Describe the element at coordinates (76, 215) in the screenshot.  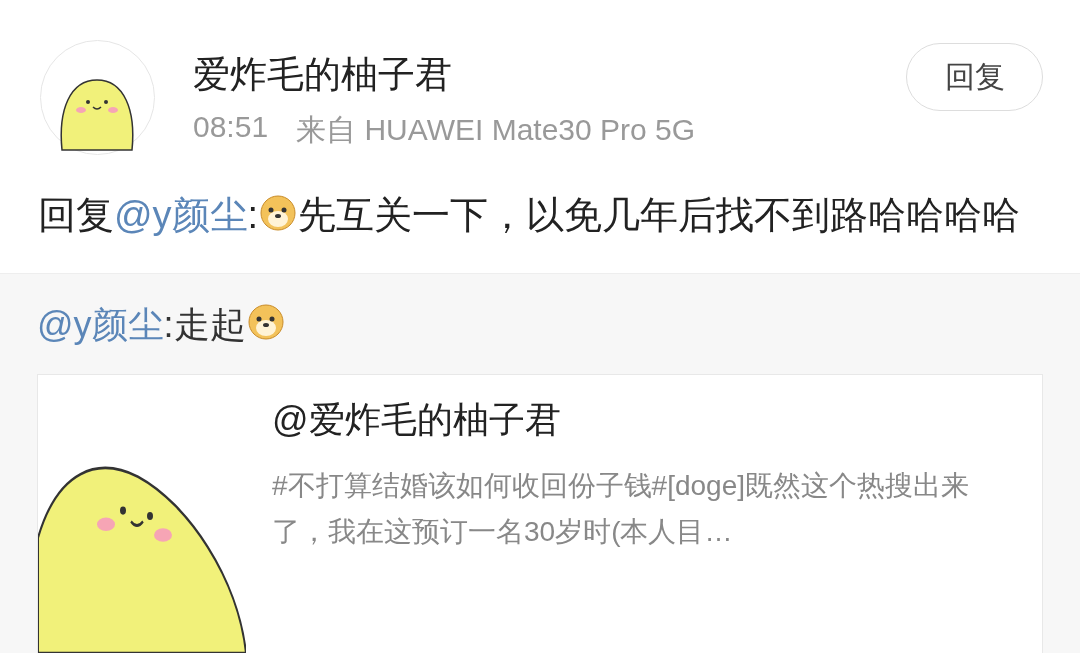
I see `post-text: 回复` at that location.